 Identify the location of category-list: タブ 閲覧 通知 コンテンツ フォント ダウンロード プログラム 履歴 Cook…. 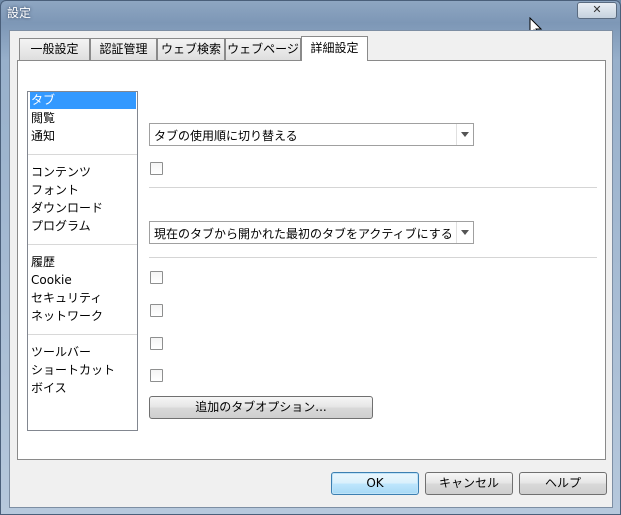
(82, 261).